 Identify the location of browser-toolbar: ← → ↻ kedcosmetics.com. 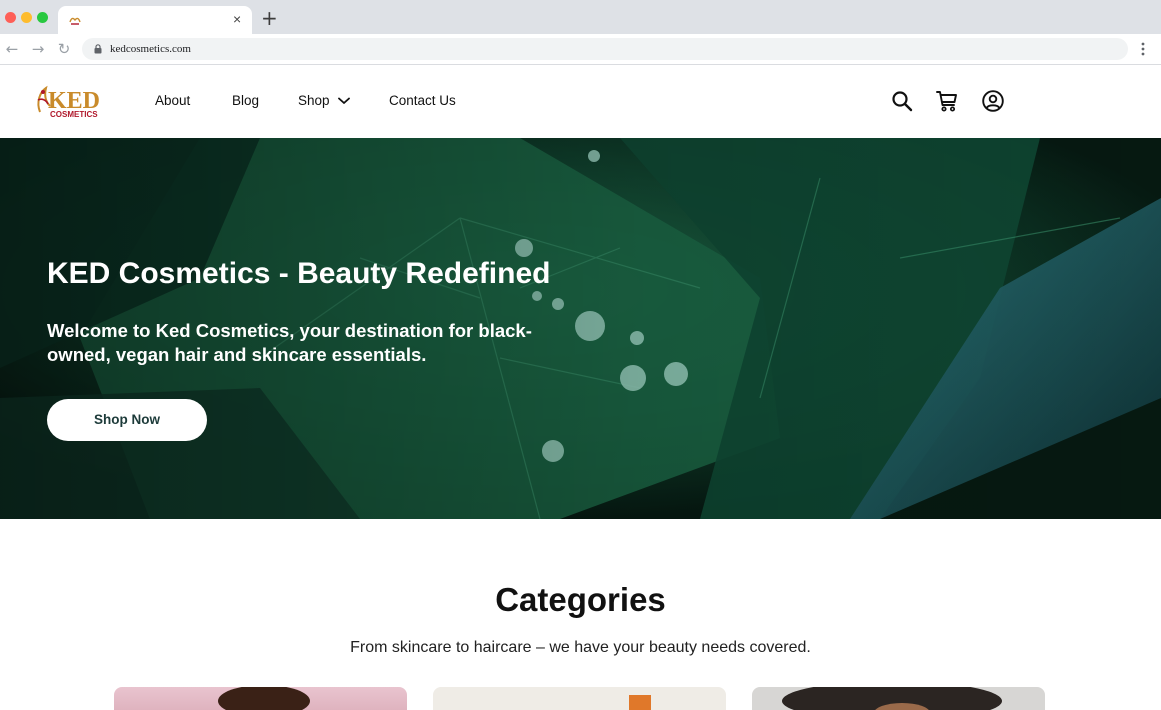
(580, 49).